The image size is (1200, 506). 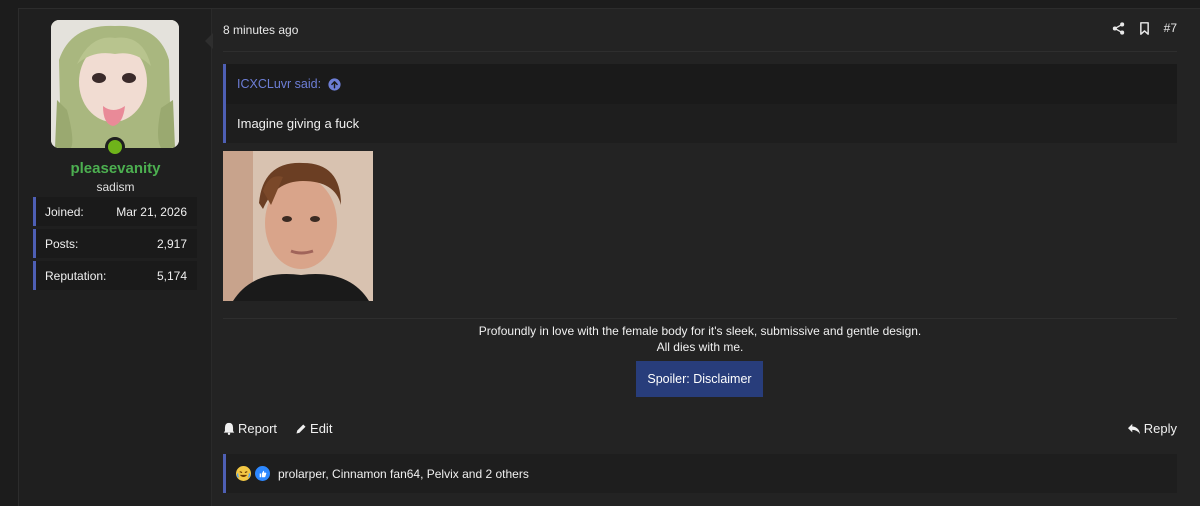 I want to click on post-header-actions: #7, so click(x=1144, y=28).